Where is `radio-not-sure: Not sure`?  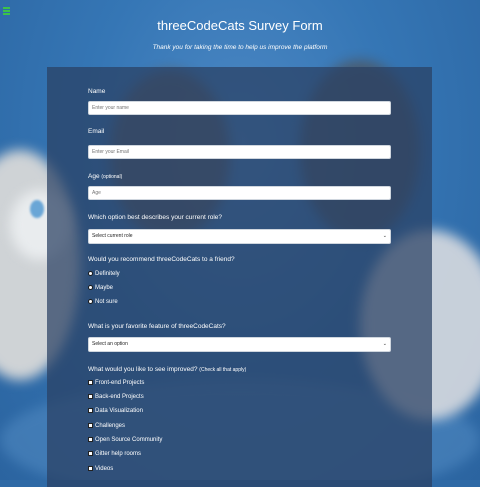
radio-not-sure: Not sure is located at coordinates (103, 302).